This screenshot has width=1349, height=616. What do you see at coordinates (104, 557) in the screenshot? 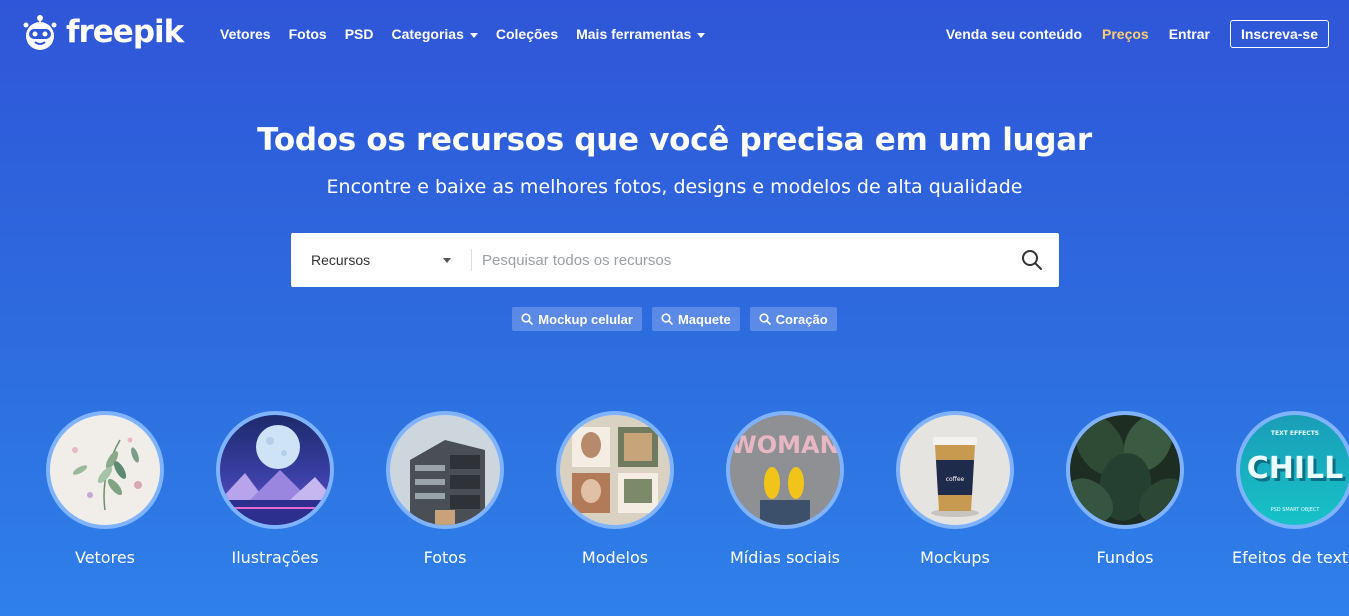
I see `category-label: Vetores` at bounding box center [104, 557].